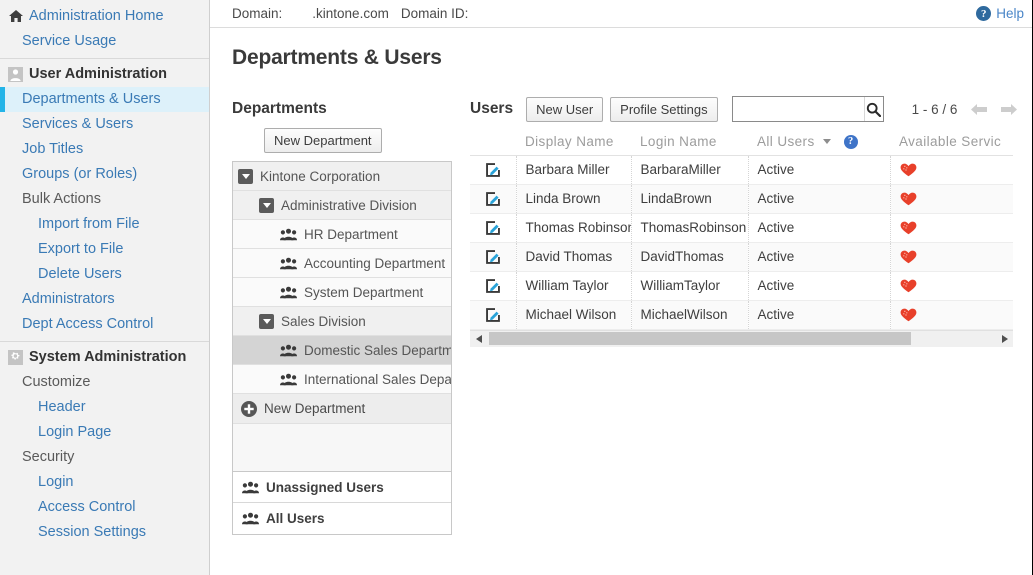 This screenshot has height=575, width=1033. Describe the element at coordinates (434, 13) in the screenshot. I see `domain-id-label: Domain ID:` at that location.